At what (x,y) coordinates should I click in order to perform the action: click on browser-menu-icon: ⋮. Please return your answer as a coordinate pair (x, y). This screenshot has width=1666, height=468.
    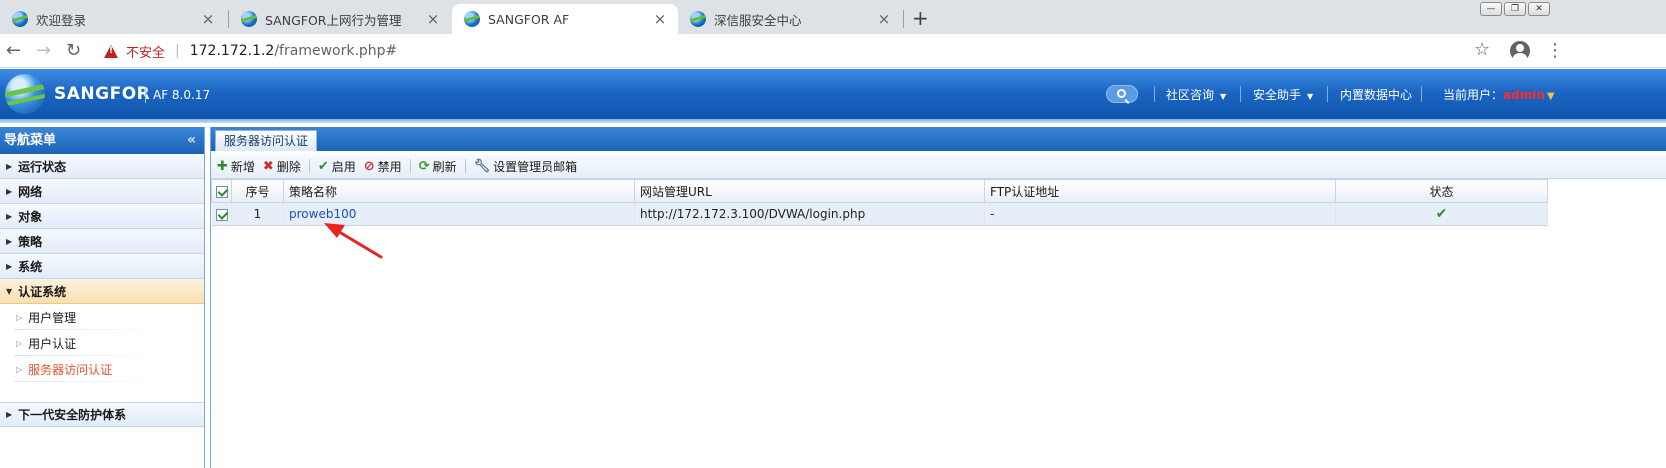
    Looking at the image, I should click on (1555, 50).